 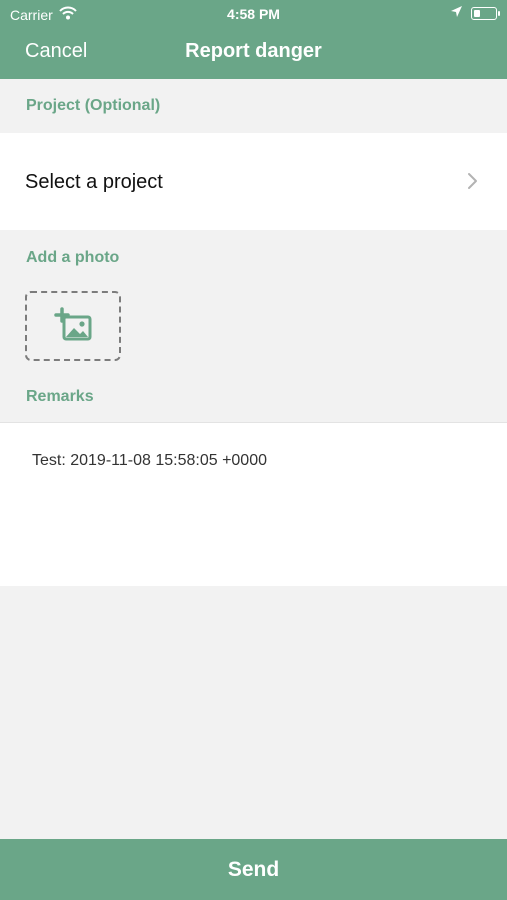 I want to click on status-time: 4:58 PM, so click(x=253, y=14).